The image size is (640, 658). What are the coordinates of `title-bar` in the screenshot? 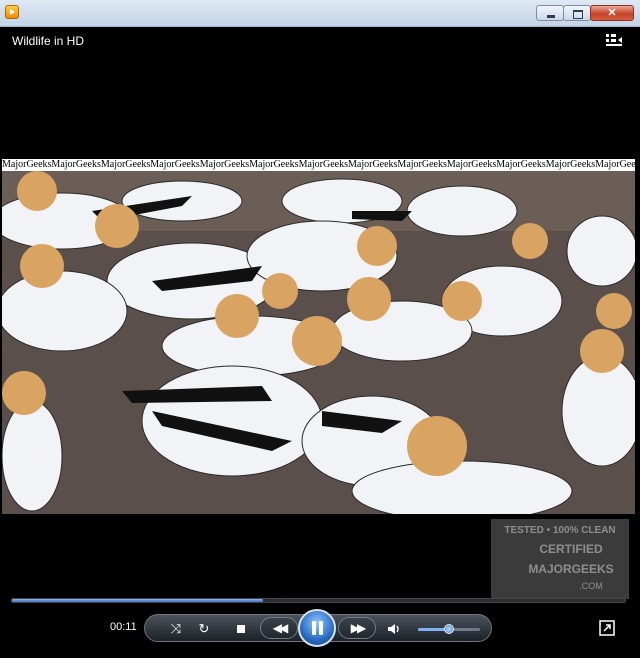 It's located at (320, 13).